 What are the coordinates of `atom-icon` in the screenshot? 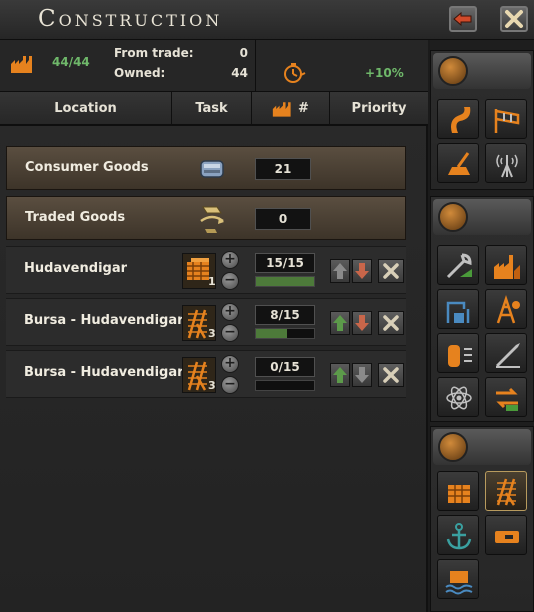 It's located at (459, 398).